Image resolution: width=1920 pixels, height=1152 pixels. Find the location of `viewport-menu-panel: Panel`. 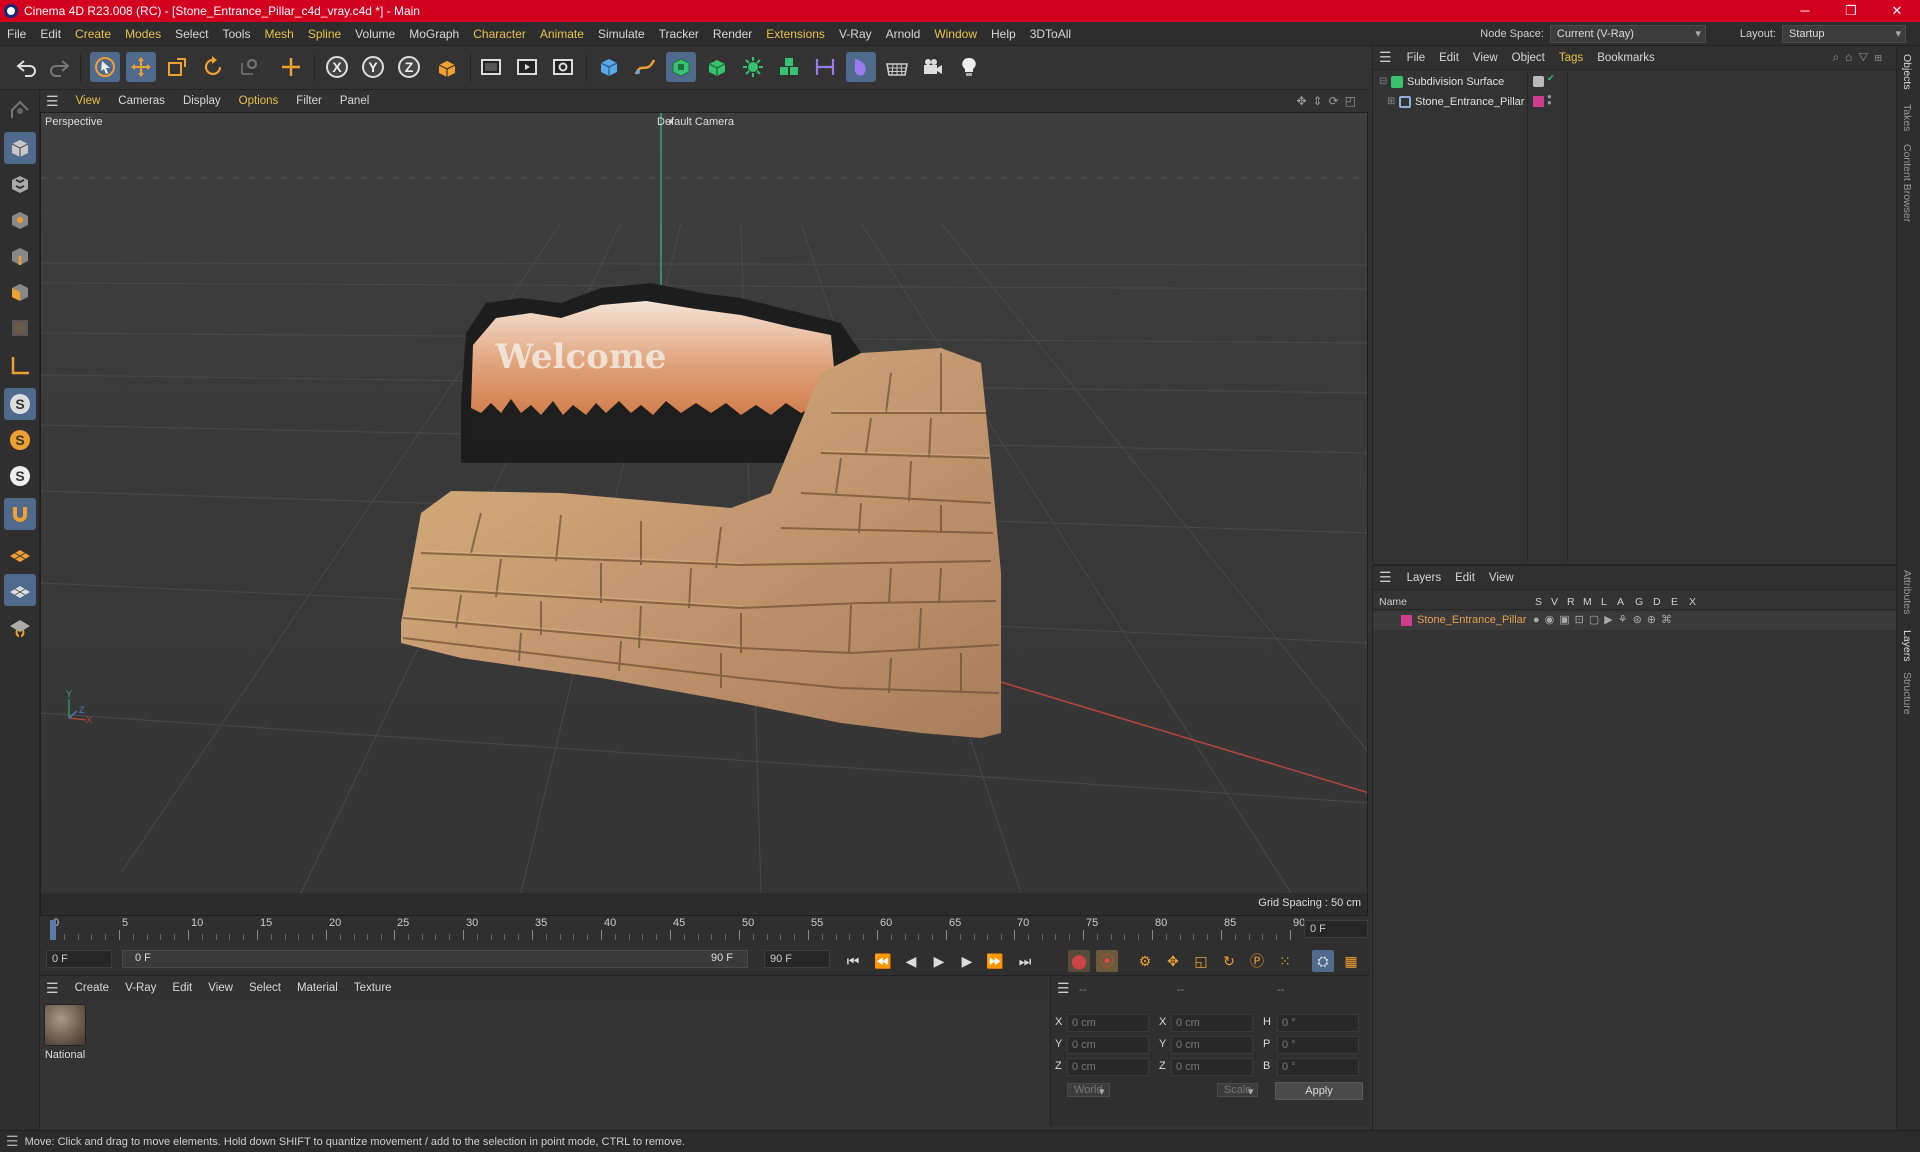

viewport-menu-panel: Panel is located at coordinates (354, 101).